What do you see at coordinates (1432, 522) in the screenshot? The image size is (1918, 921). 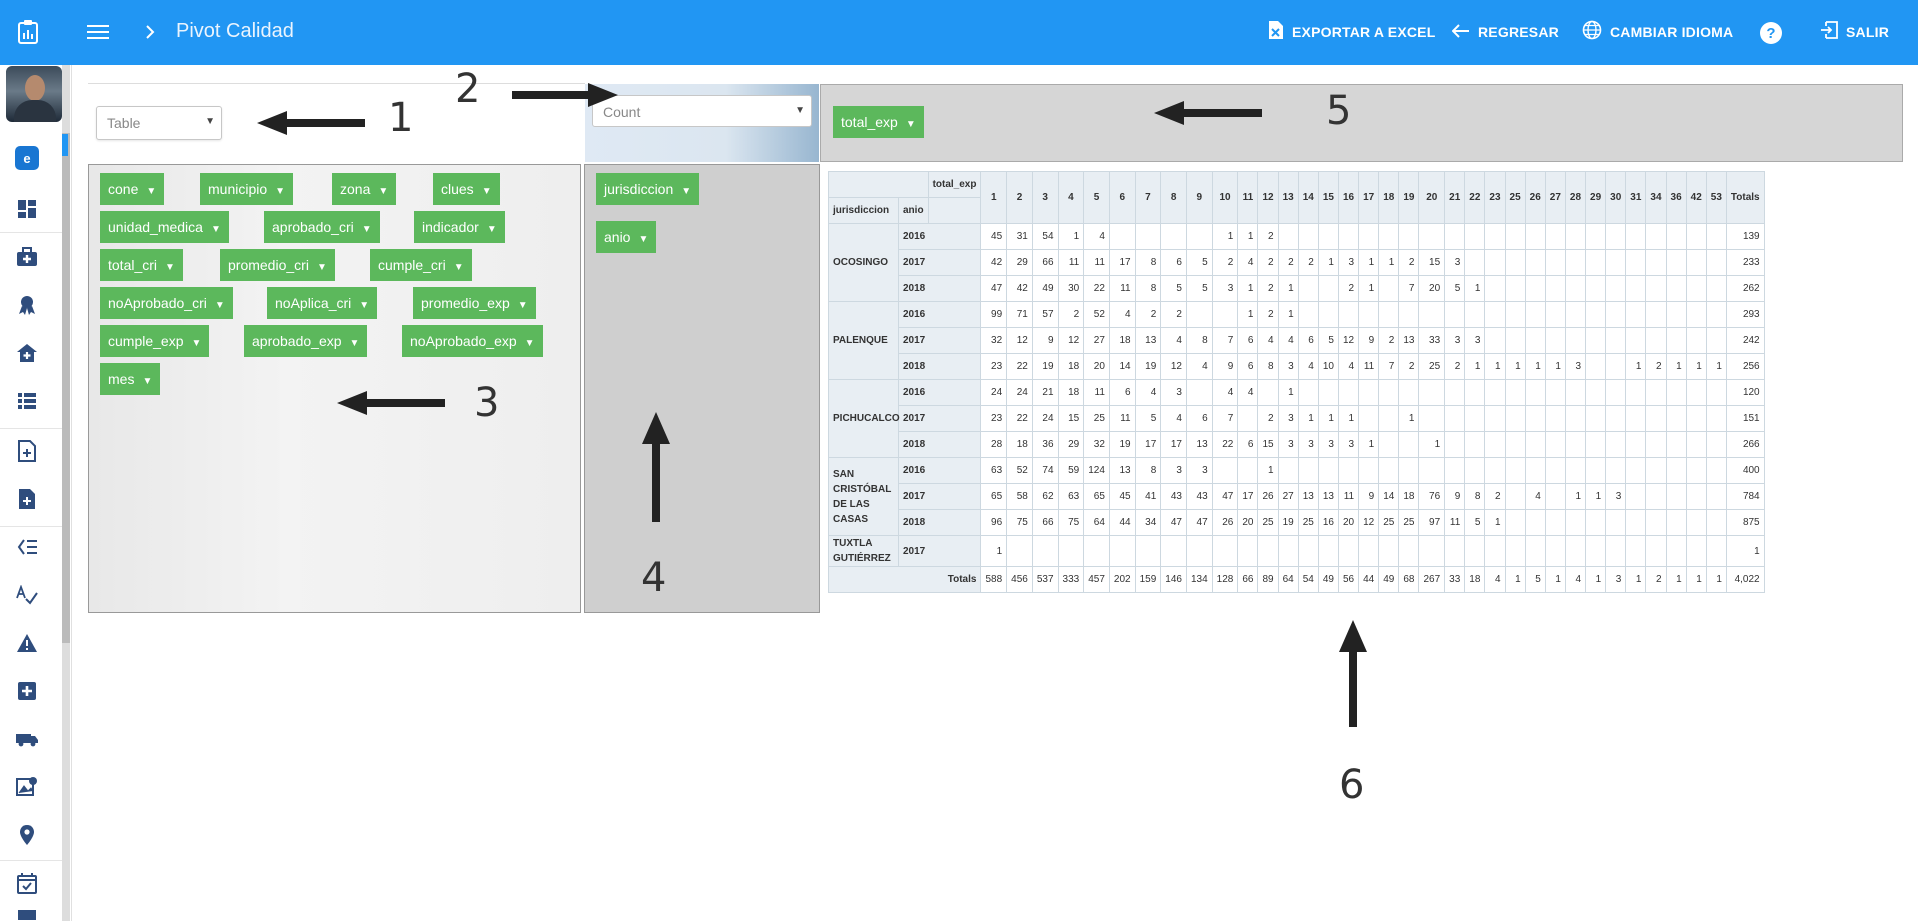 I see `table-cell: 97` at bounding box center [1432, 522].